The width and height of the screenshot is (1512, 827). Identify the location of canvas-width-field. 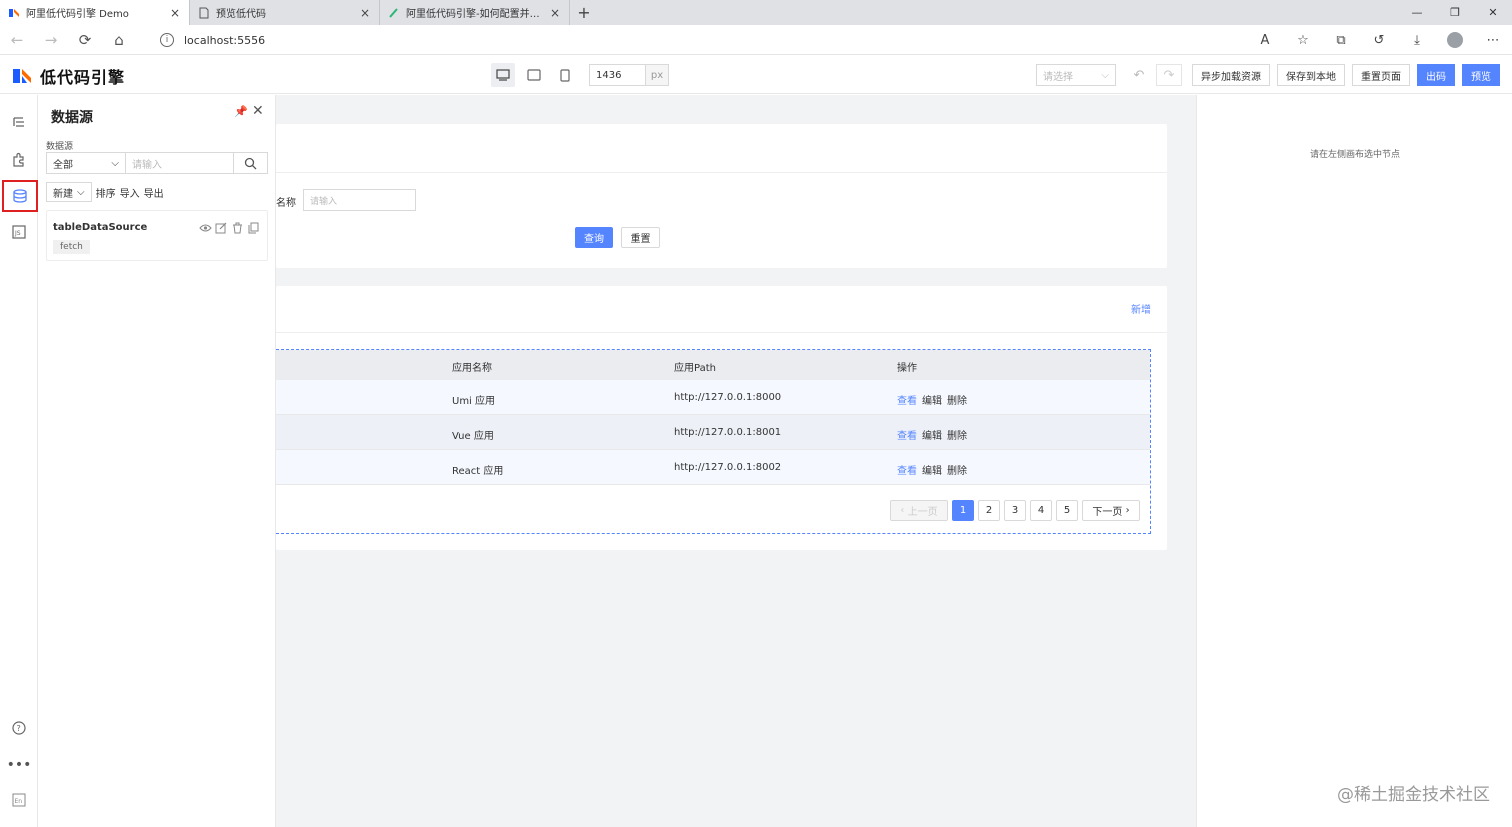
(617, 75).